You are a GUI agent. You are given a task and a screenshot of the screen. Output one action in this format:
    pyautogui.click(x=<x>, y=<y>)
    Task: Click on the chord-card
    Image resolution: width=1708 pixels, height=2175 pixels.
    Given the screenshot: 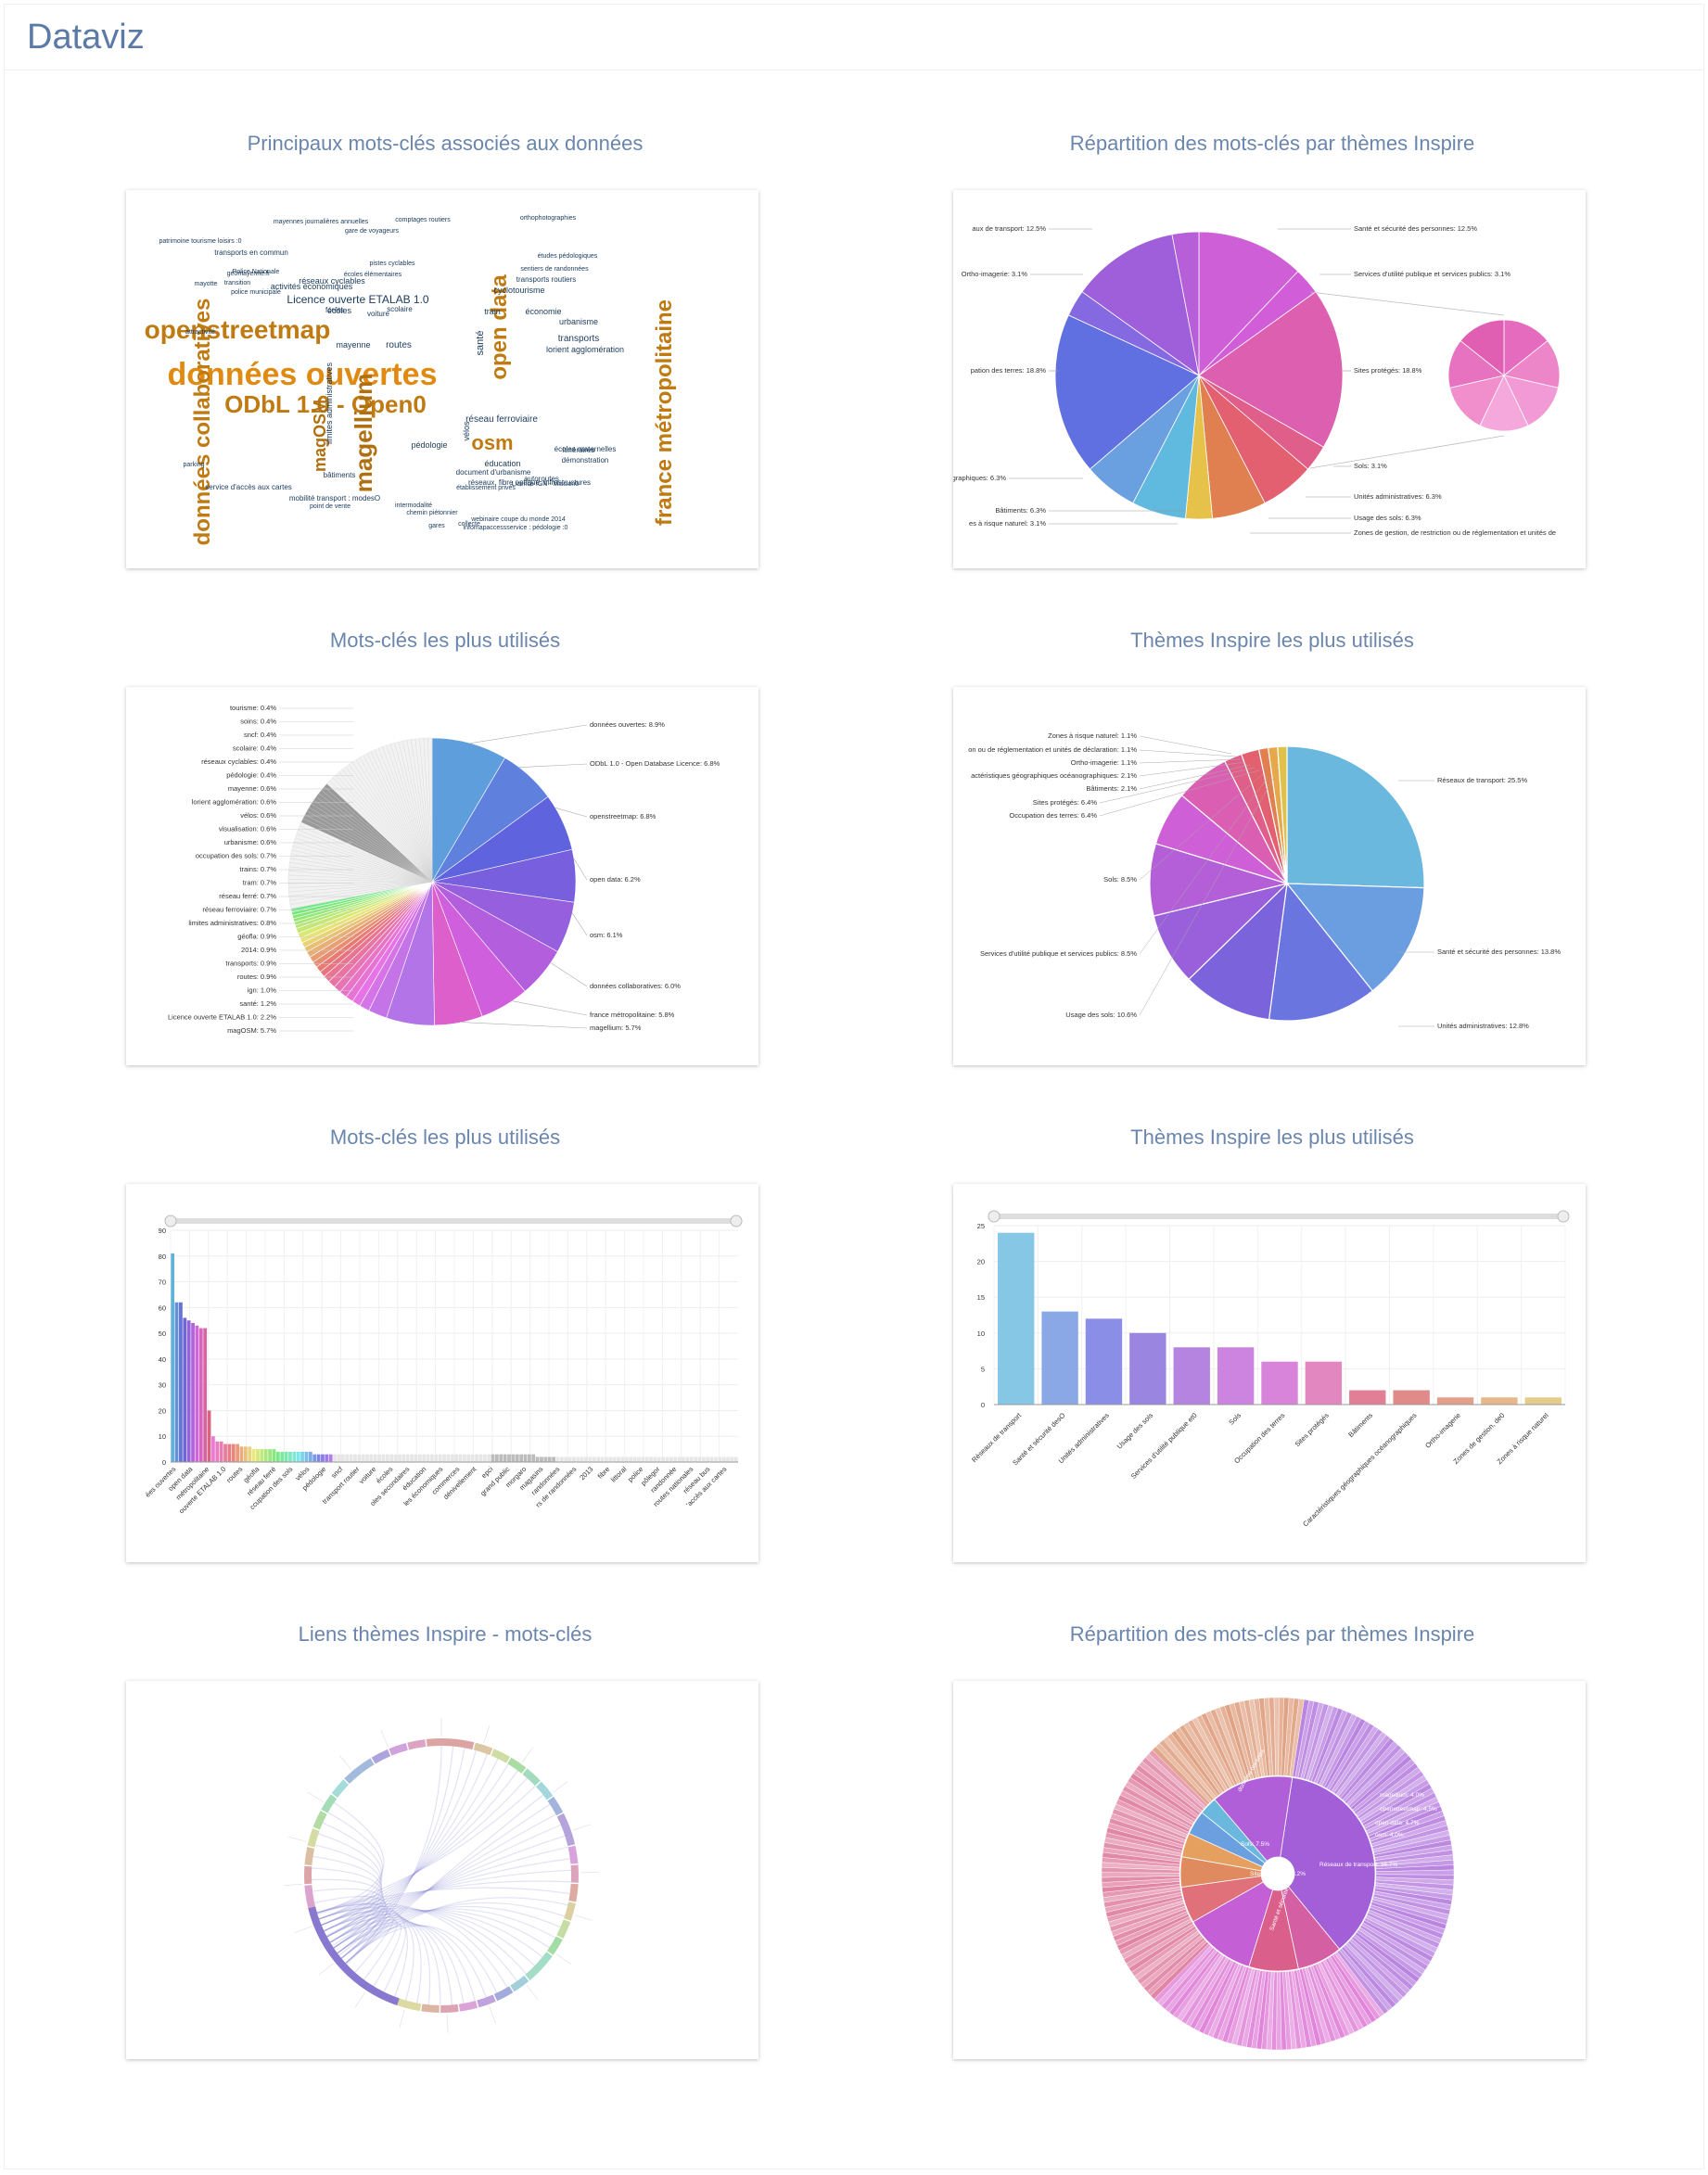 What is the action you would take?
    pyautogui.click(x=442, y=1870)
    